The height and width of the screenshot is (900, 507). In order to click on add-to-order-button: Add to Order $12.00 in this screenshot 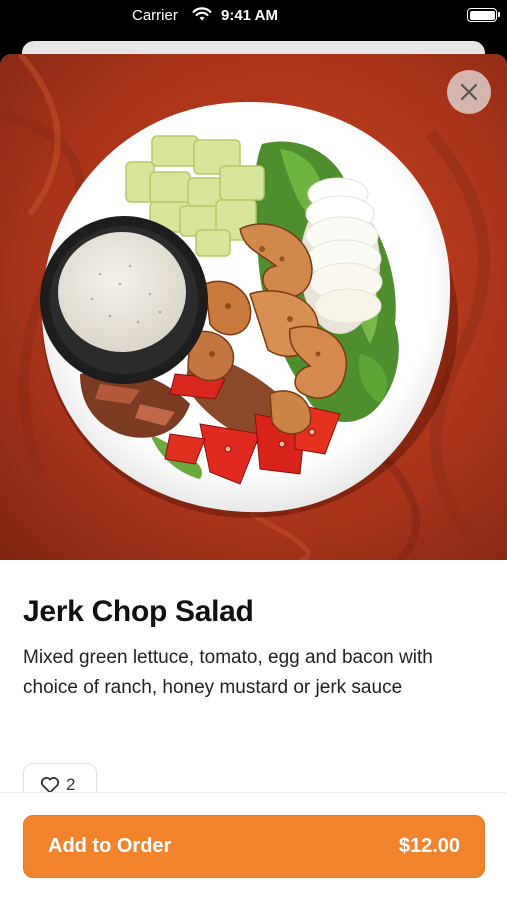, I will do `click(254, 846)`.